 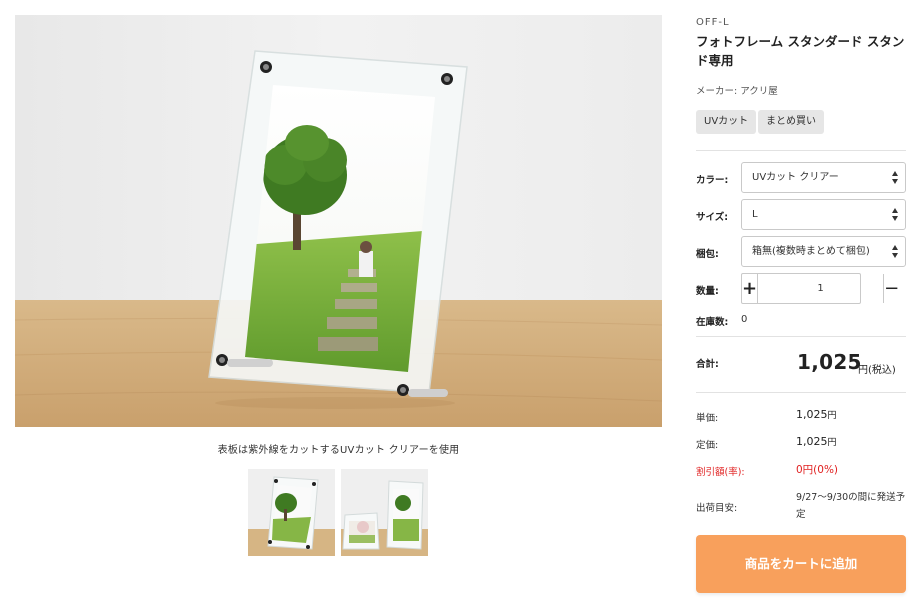 I want to click on stock-value: 0, so click(x=744, y=319).